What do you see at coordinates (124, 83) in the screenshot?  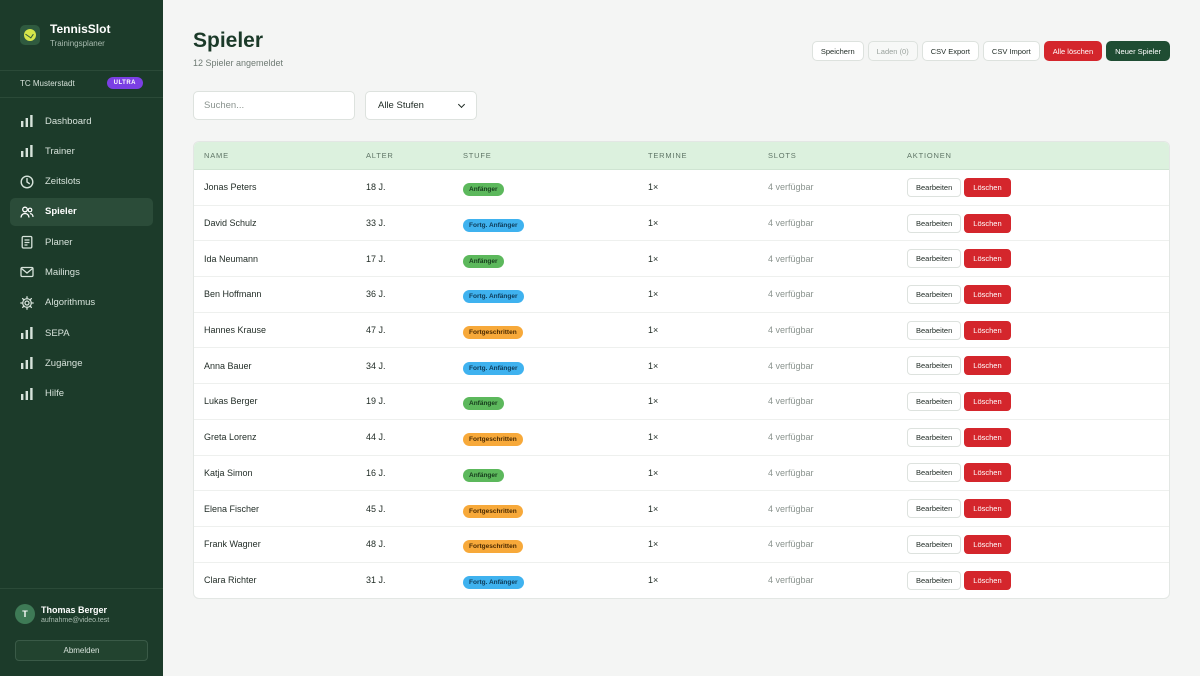 I see `plan-badge: ULTRA` at bounding box center [124, 83].